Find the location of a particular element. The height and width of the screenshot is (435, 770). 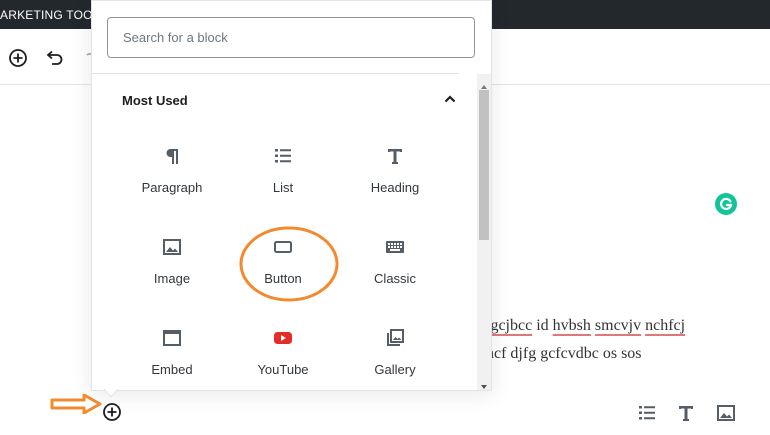

misspelled-word: jgcjbcc is located at coordinates (509, 325).